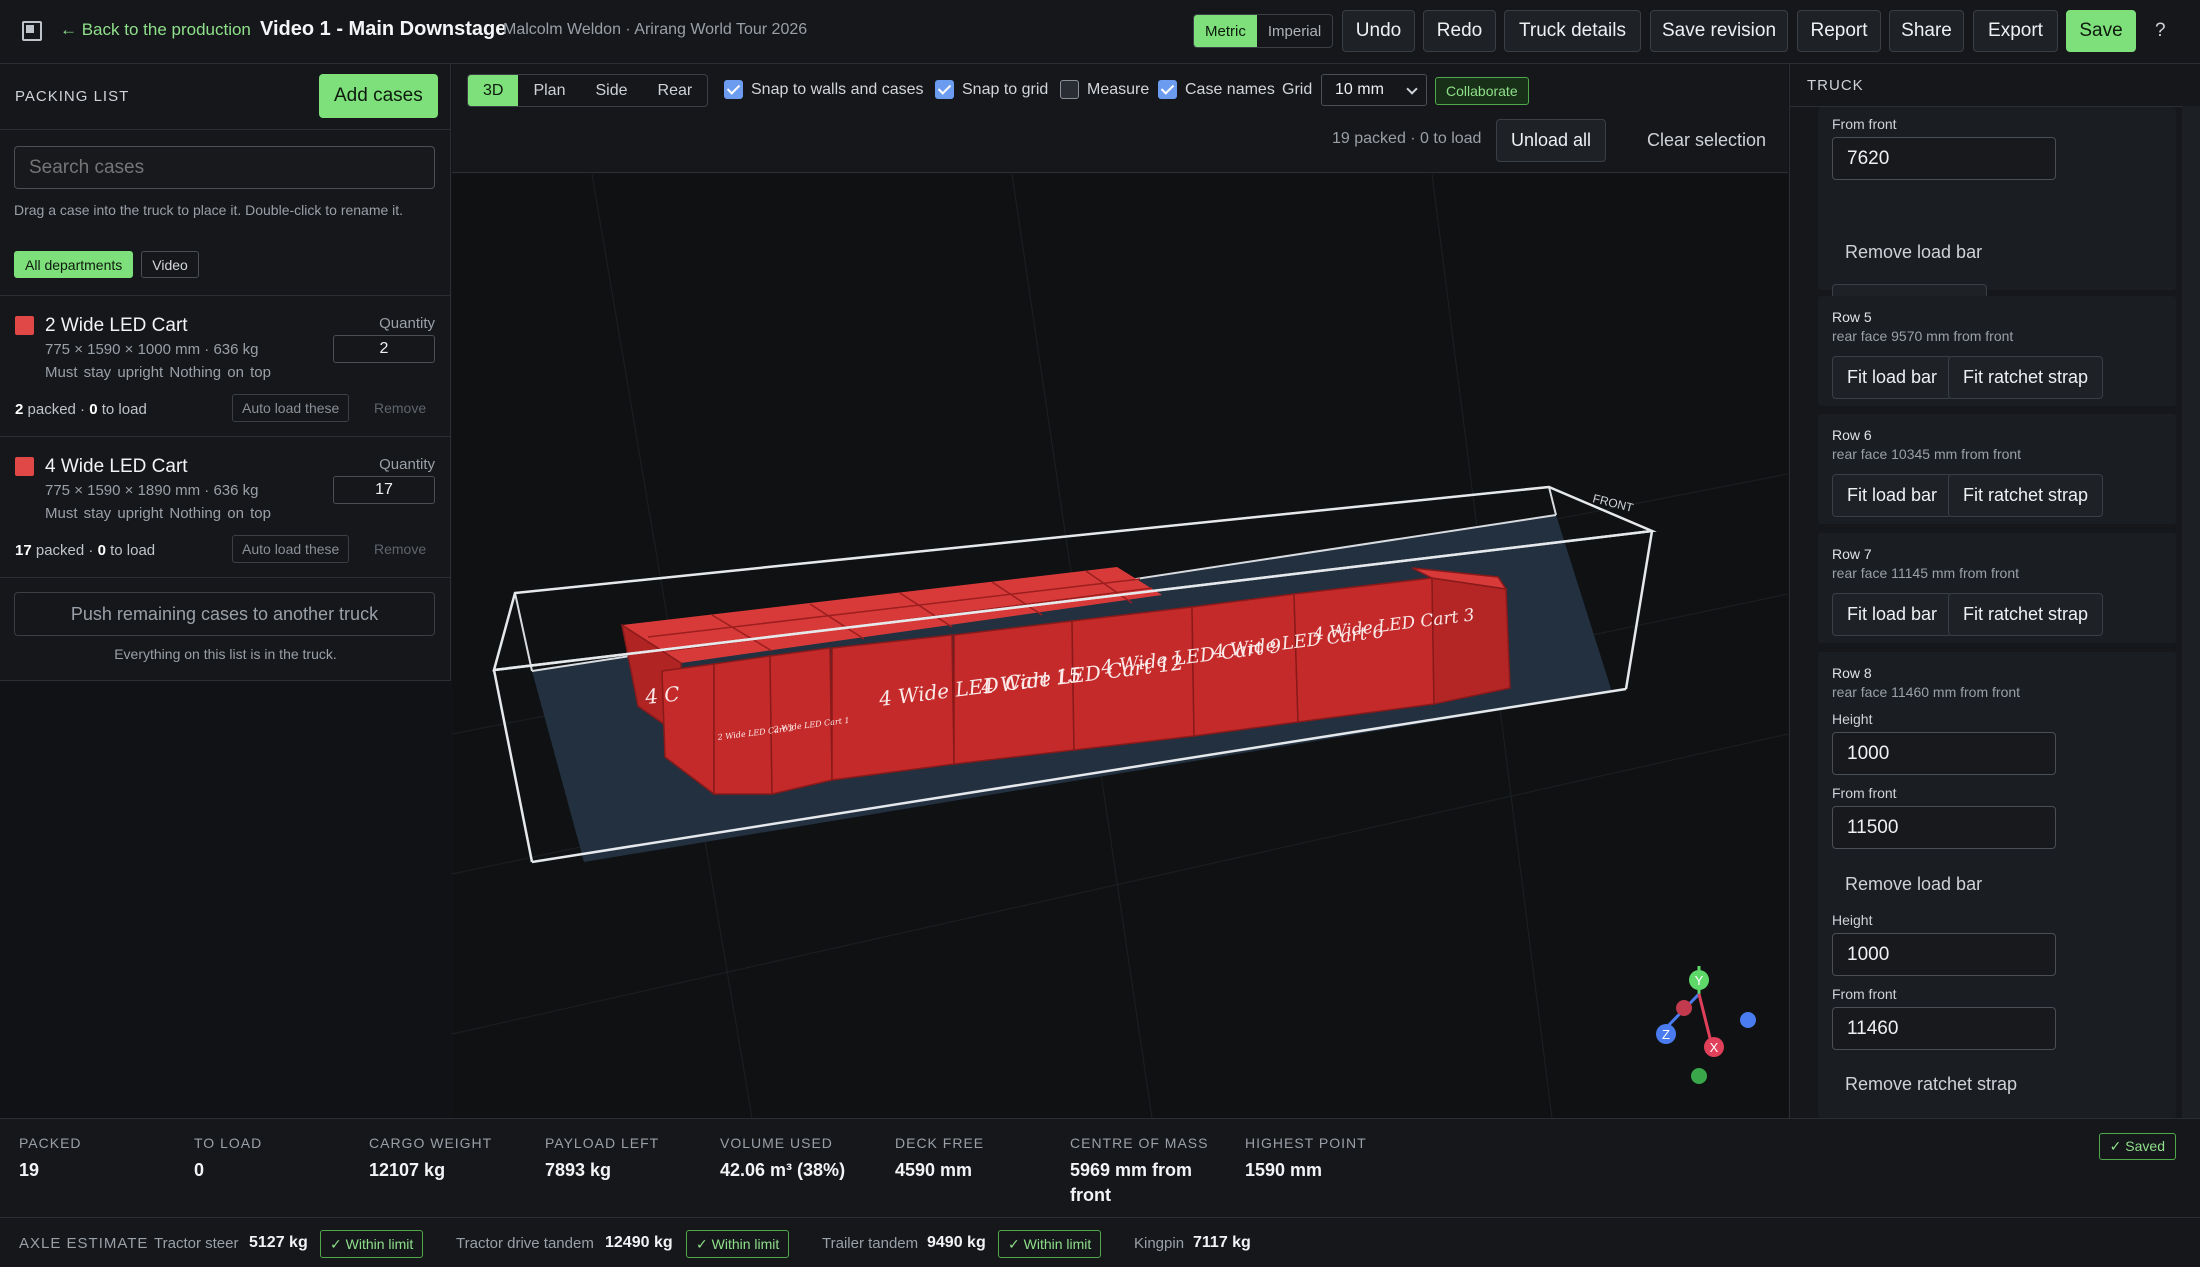 The height and width of the screenshot is (1267, 2200). I want to click on stat-highest-point: HIGHEST POINT 1590 mm, so click(1306, 1159).